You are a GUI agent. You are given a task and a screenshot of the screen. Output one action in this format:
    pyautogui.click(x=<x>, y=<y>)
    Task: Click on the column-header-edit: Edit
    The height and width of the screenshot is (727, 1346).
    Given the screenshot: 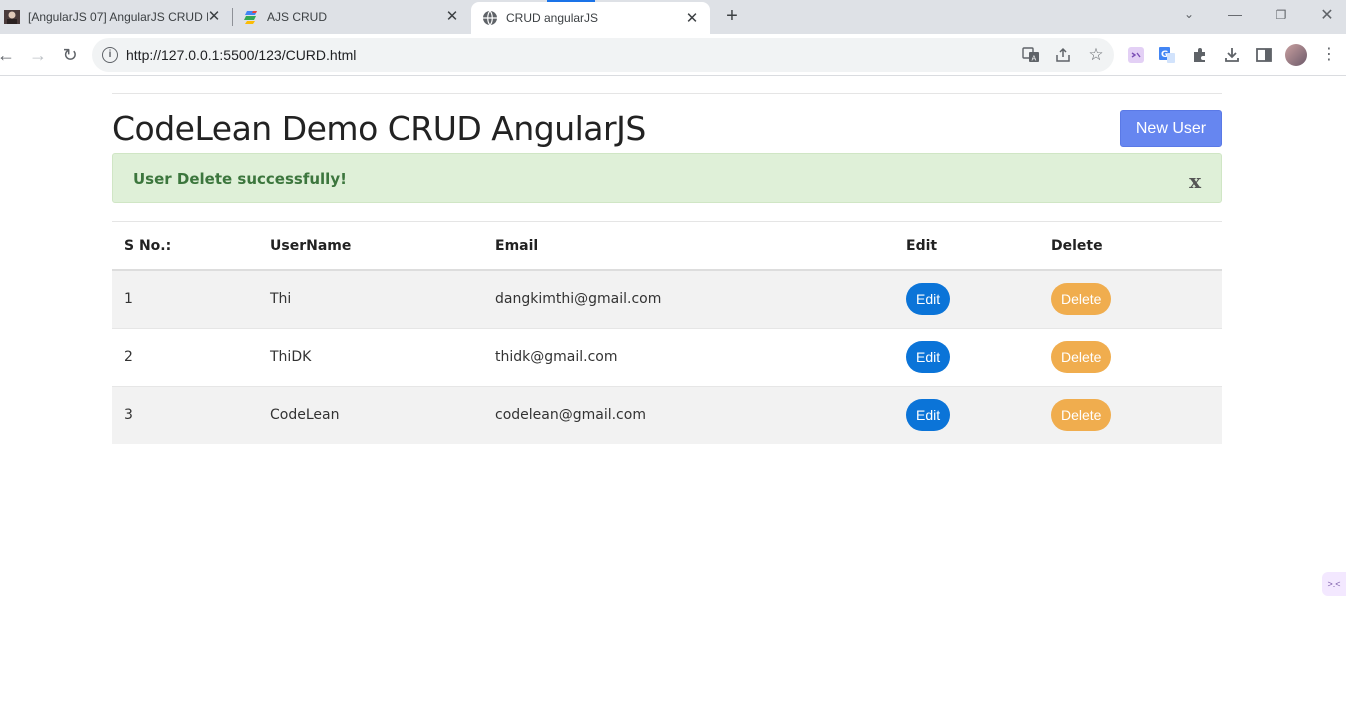 What is the action you would take?
    pyautogui.click(x=966, y=246)
    